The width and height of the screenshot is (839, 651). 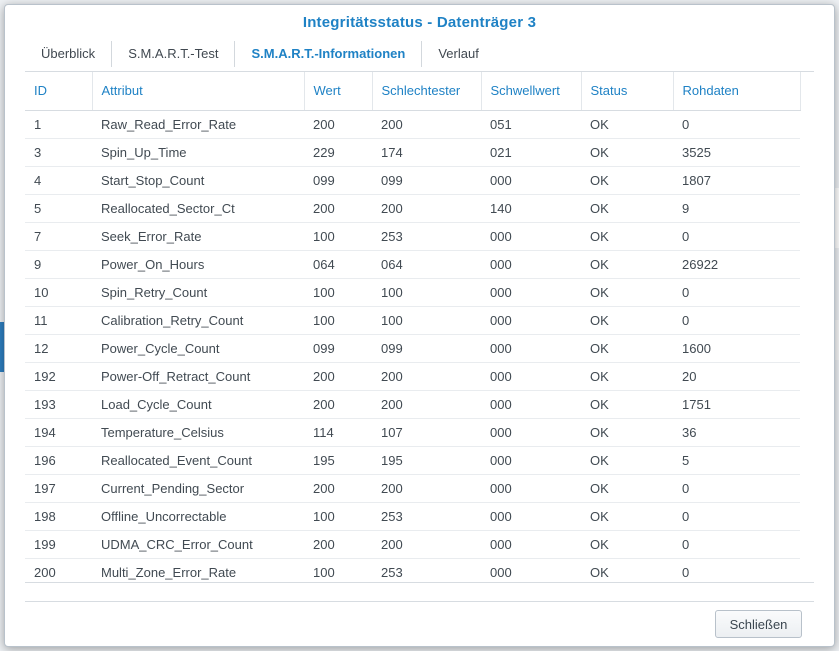 What do you see at coordinates (419, 22) in the screenshot?
I see `dialog-title: Integritätsstatus - Datenträger 3` at bounding box center [419, 22].